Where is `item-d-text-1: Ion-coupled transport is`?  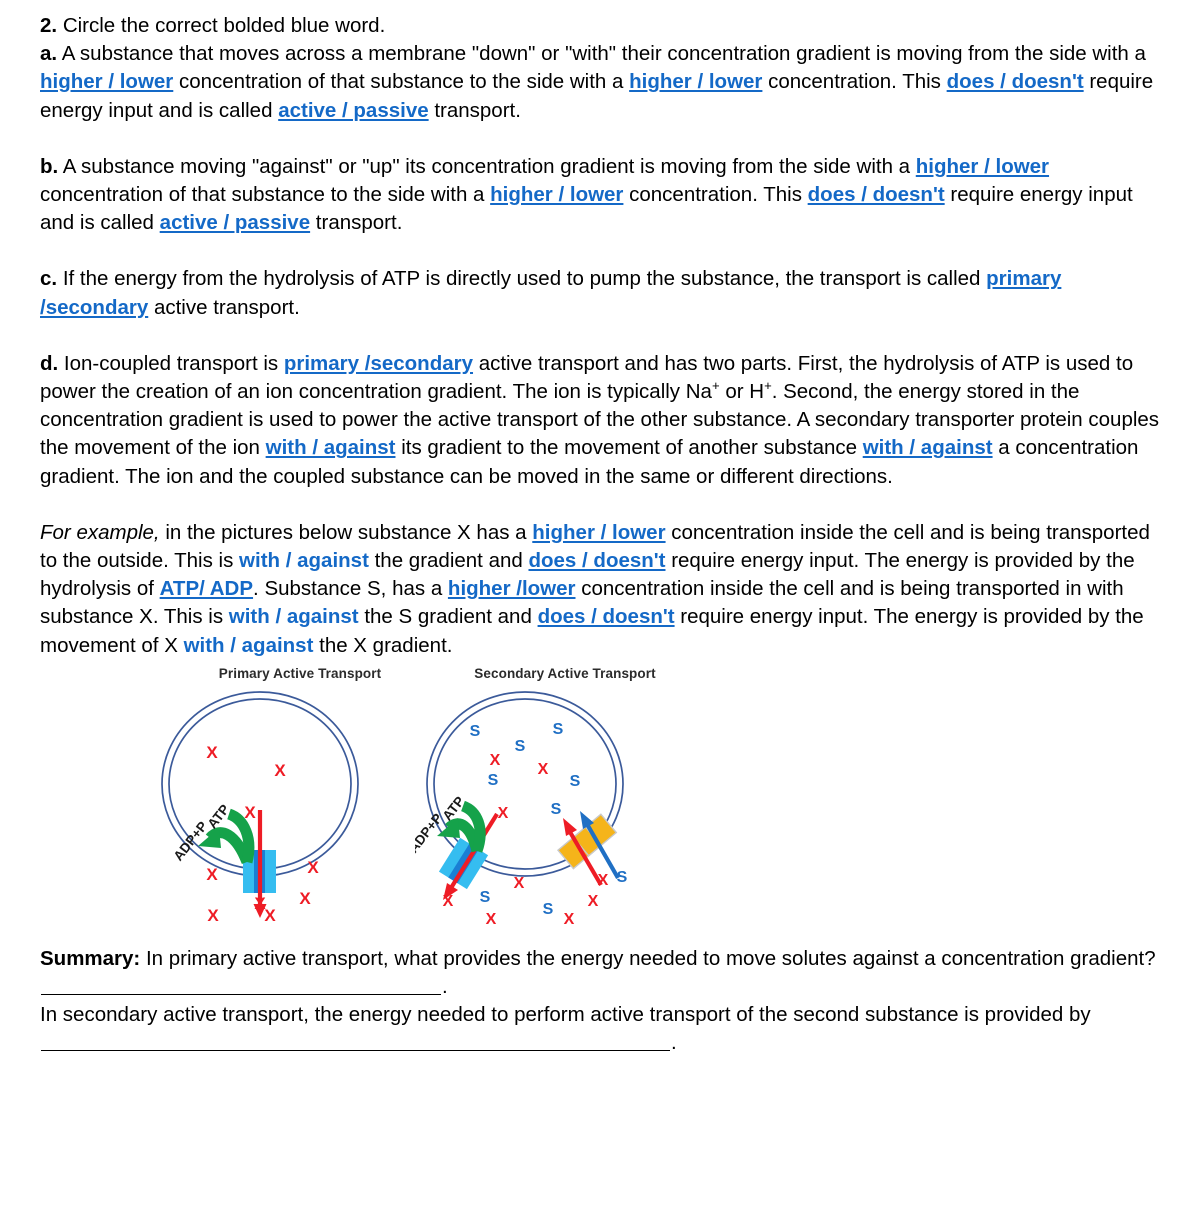 item-d-text-1: Ion-coupled transport is is located at coordinates (173, 363).